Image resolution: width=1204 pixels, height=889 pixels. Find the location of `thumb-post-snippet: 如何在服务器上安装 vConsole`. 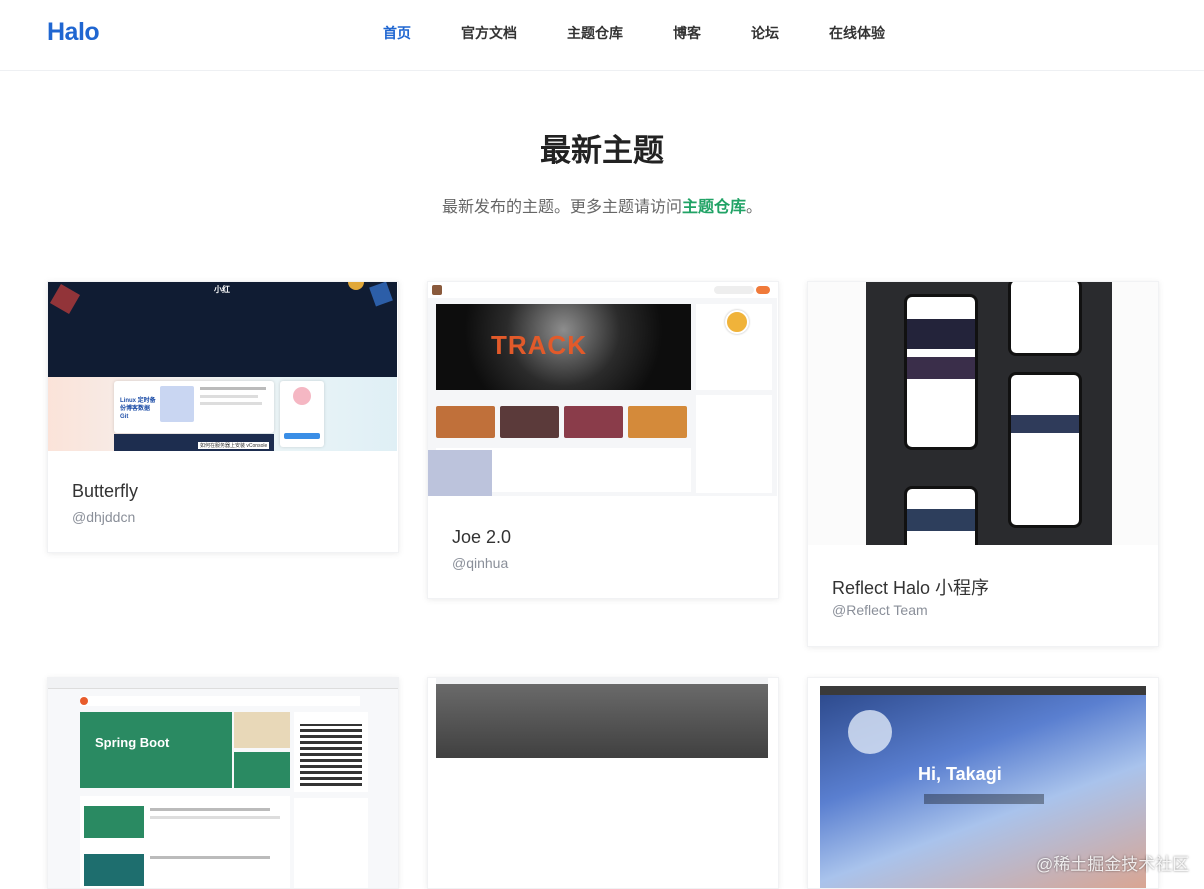

thumb-post-snippet: 如何在服务器上安装 vConsole is located at coordinates (234, 445).